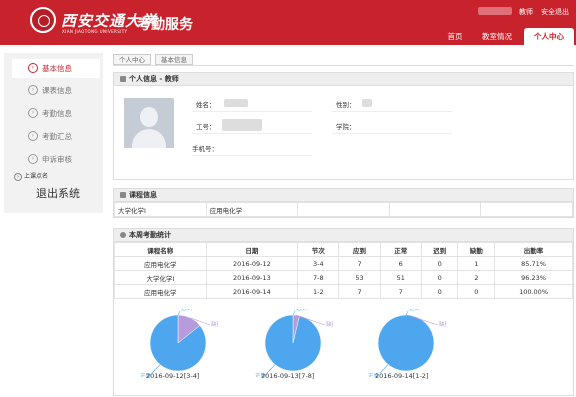  I want to click on pie-caption: 2016-09-14[1-2], so click(402, 376).